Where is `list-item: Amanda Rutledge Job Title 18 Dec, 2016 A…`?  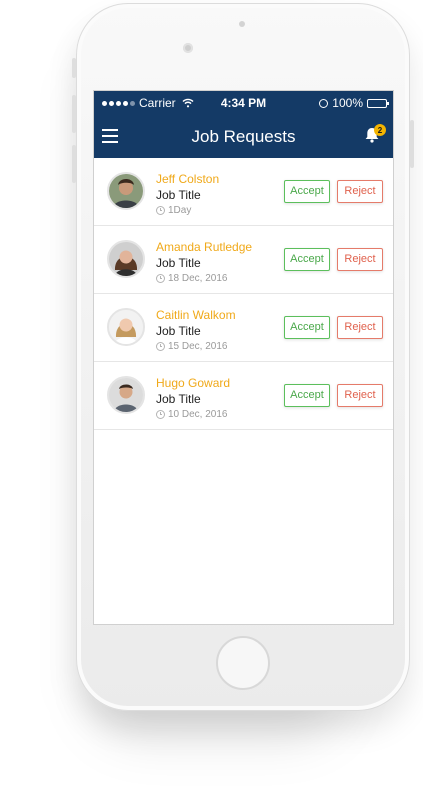 list-item: Amanda Rutledge Job Title 18 Dec, 2016 A… is located at coordinates (243, 260).